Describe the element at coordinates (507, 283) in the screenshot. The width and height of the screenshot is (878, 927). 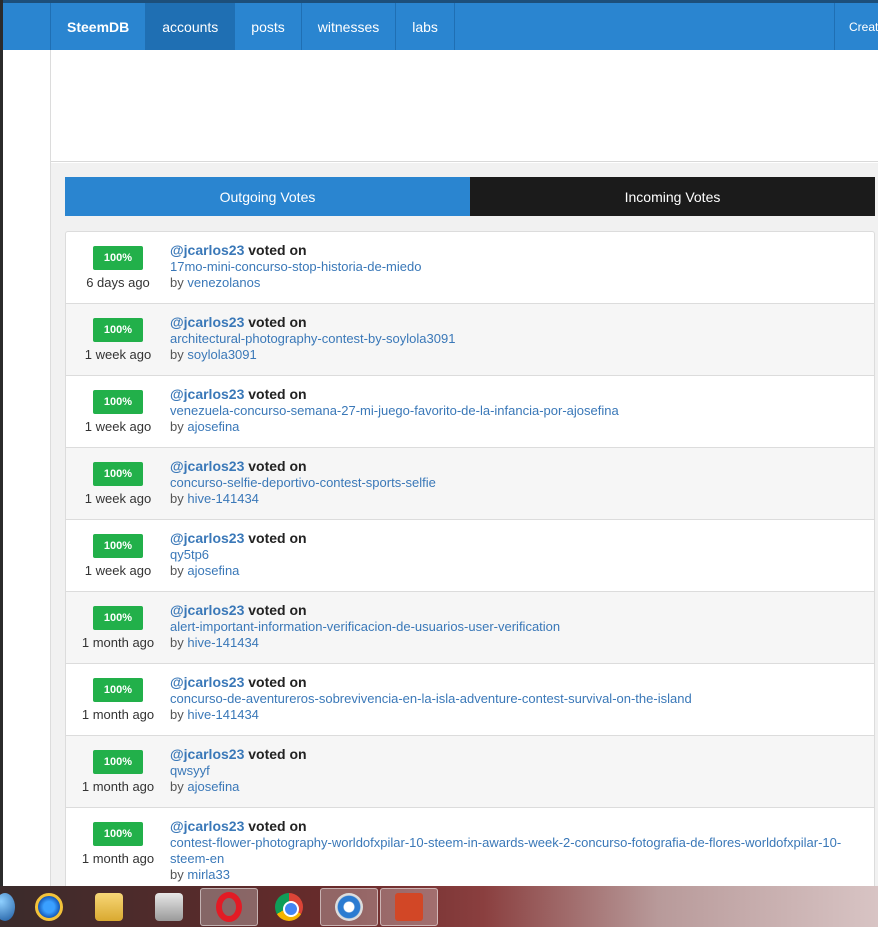
I see `post-author-line: by venezolanos` at that location.